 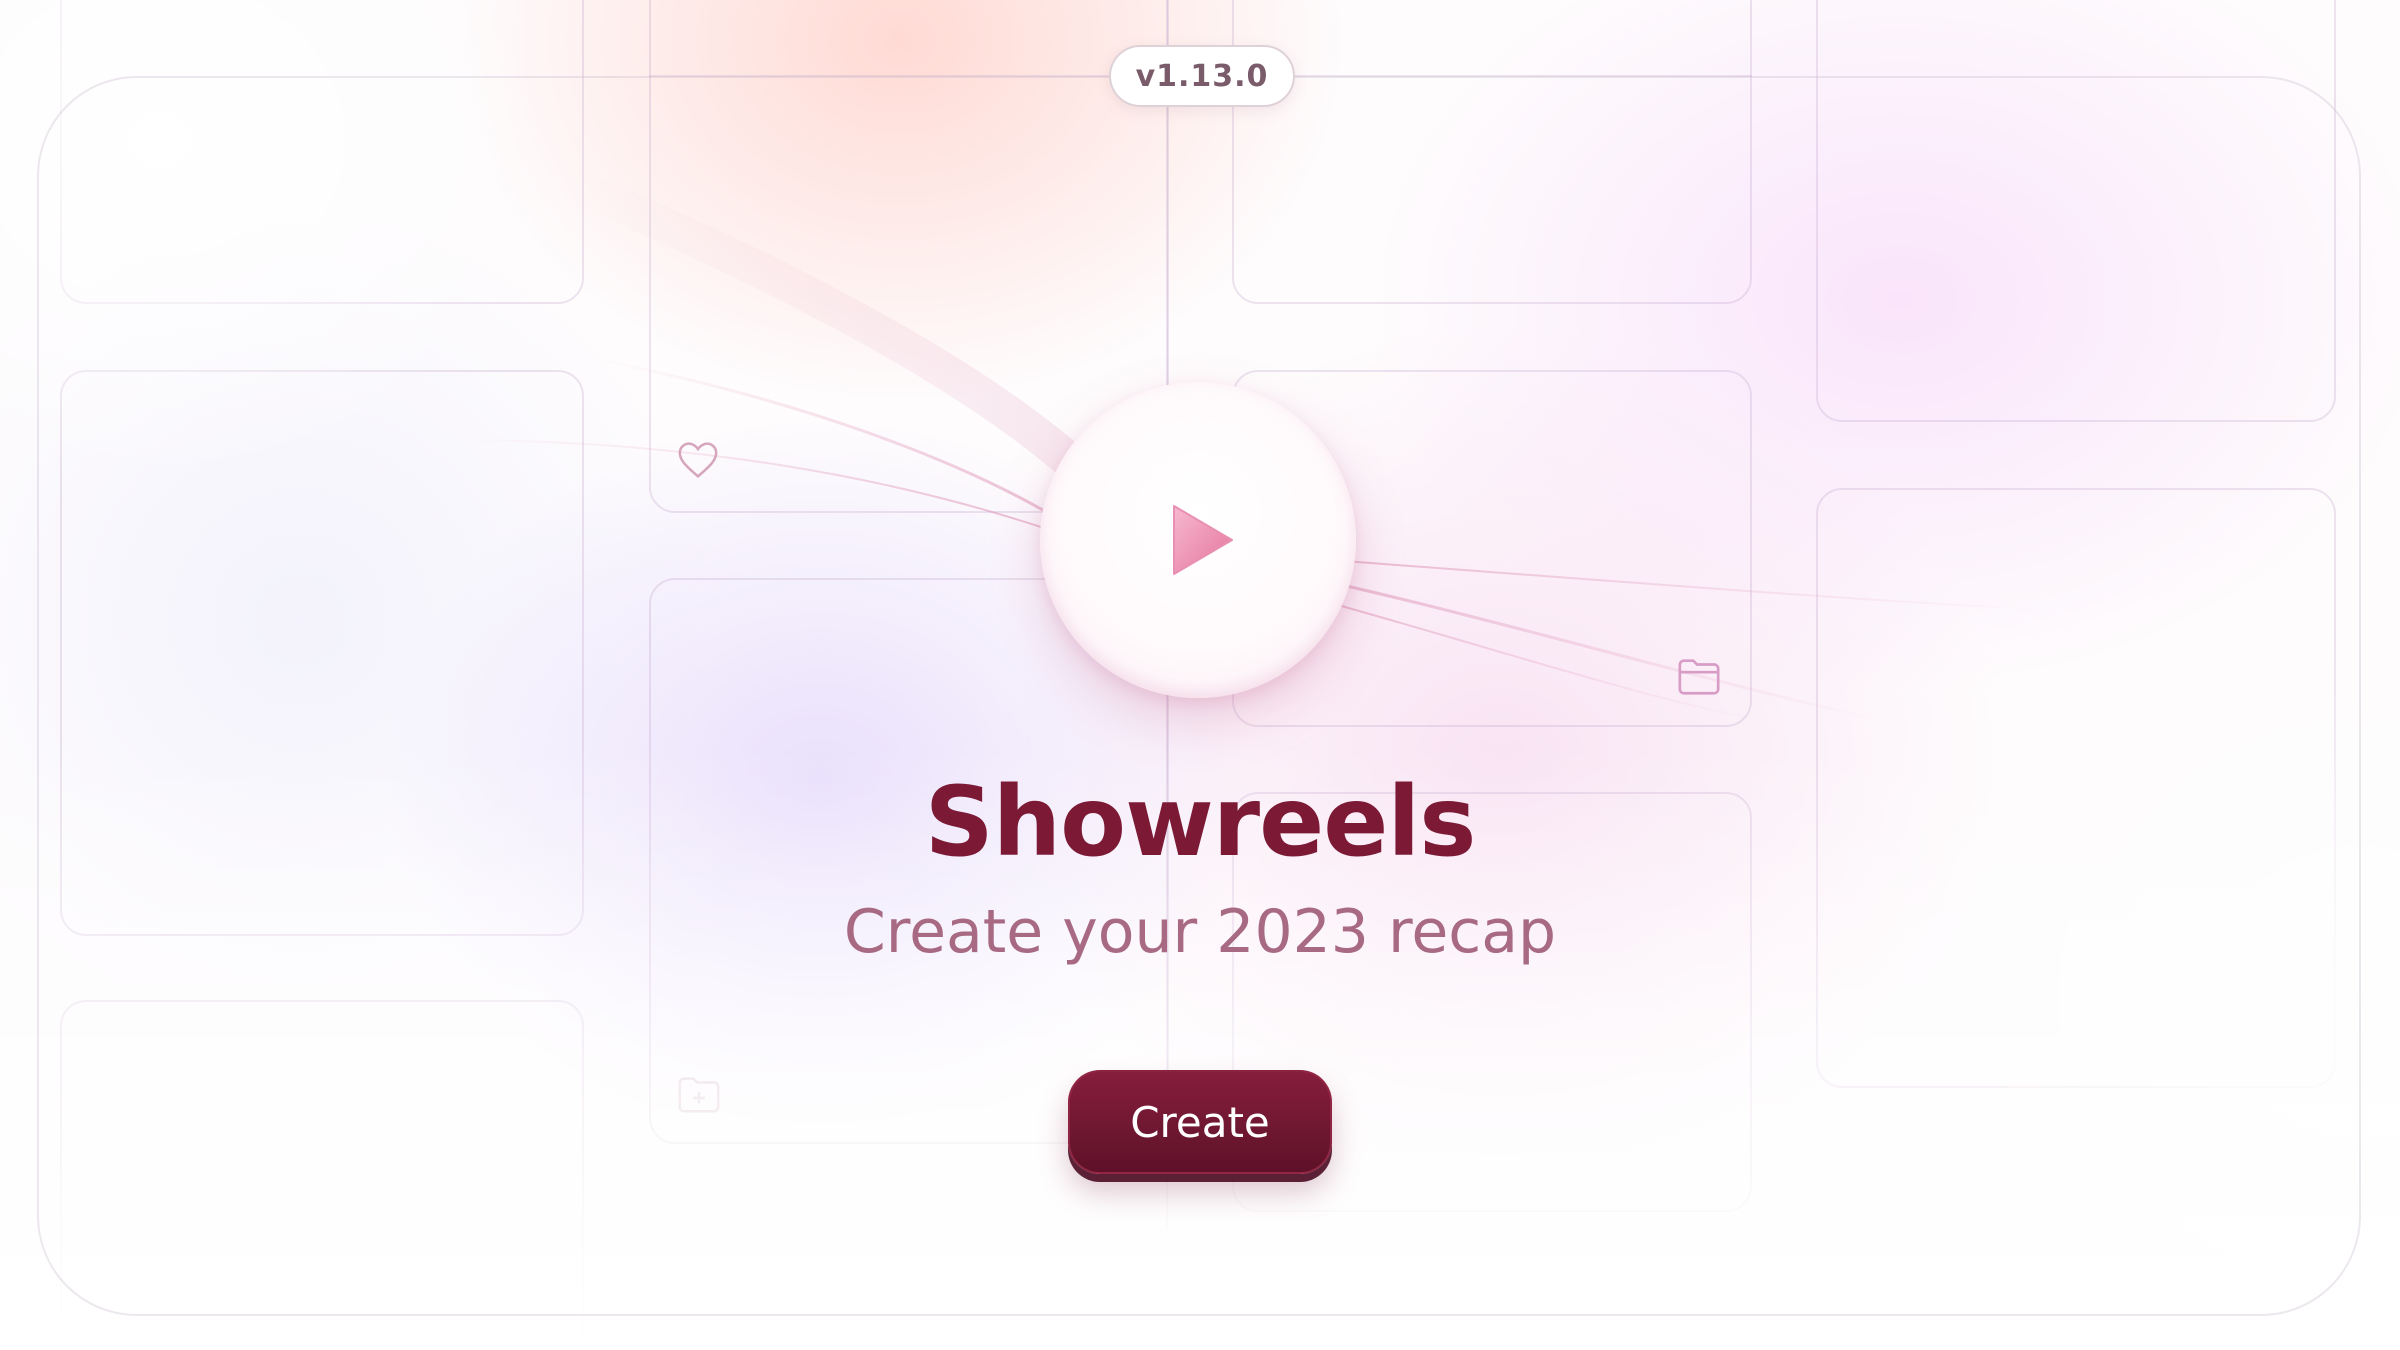 What do you see at coordinates (1200, 1122) in the screenshot?
I see `create-button: Create` at bounding box center [1200, 1122].